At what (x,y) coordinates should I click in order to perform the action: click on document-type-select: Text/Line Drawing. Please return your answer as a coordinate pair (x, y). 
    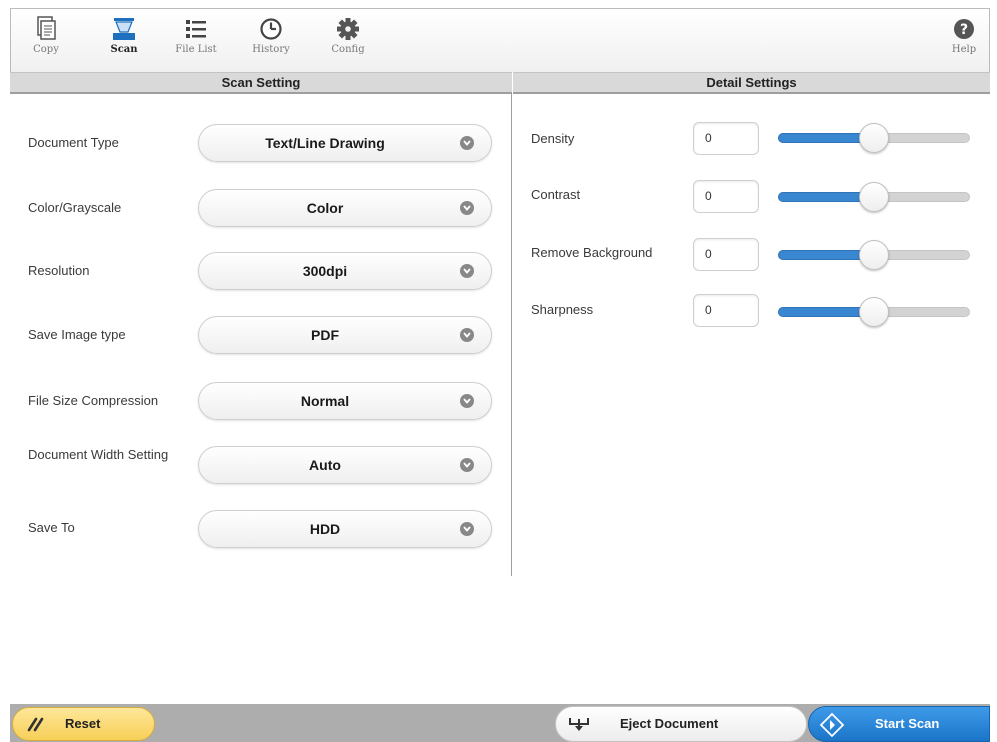
    Looking at the image, I should click on (345, 143).